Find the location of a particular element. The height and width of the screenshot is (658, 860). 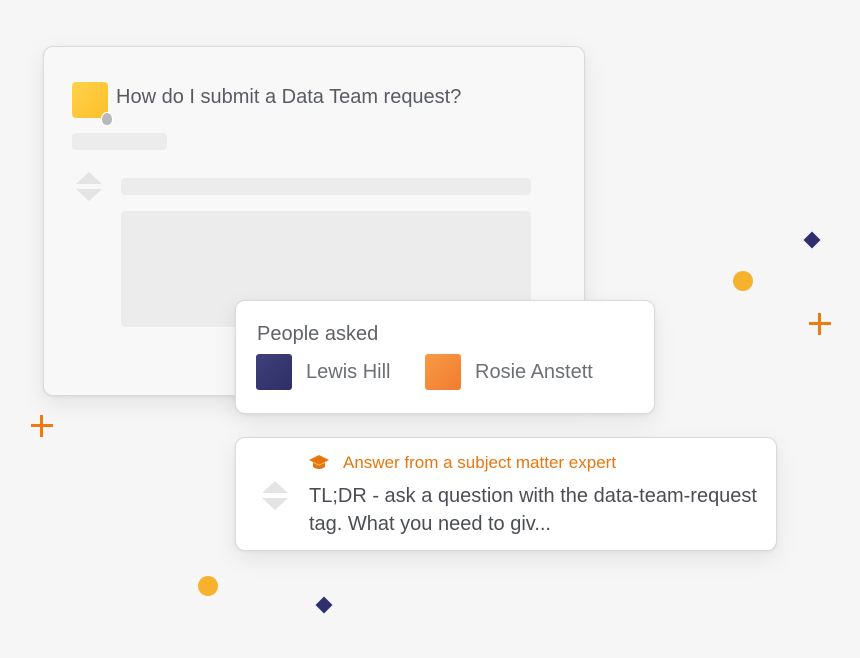

graduation-cap-icon is located at coordinates (319, 463).